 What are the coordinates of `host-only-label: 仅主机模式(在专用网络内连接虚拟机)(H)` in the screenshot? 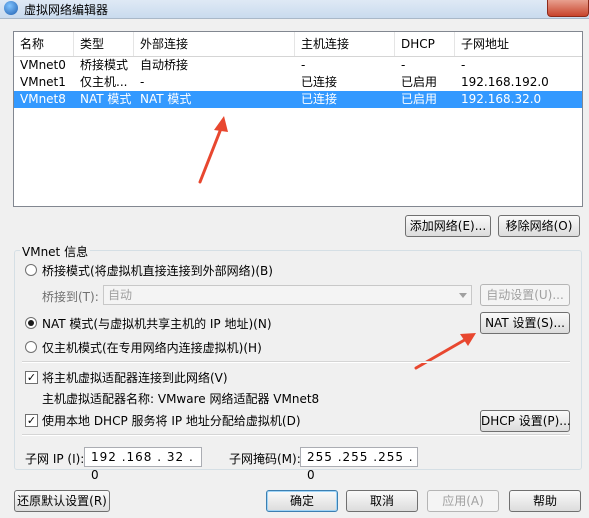 It's located at (152, 347).